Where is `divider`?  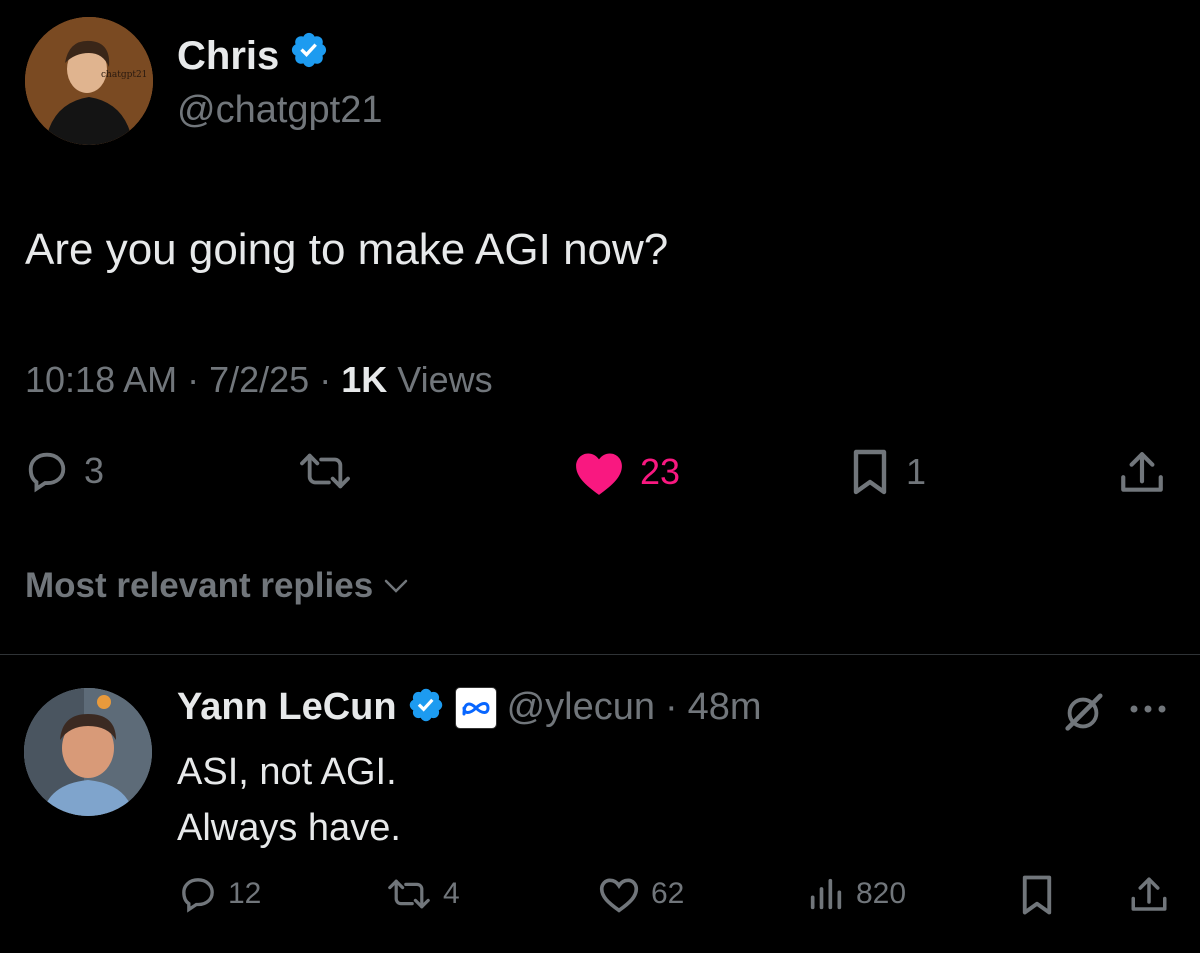
divider is located at coordinates (600, 654).